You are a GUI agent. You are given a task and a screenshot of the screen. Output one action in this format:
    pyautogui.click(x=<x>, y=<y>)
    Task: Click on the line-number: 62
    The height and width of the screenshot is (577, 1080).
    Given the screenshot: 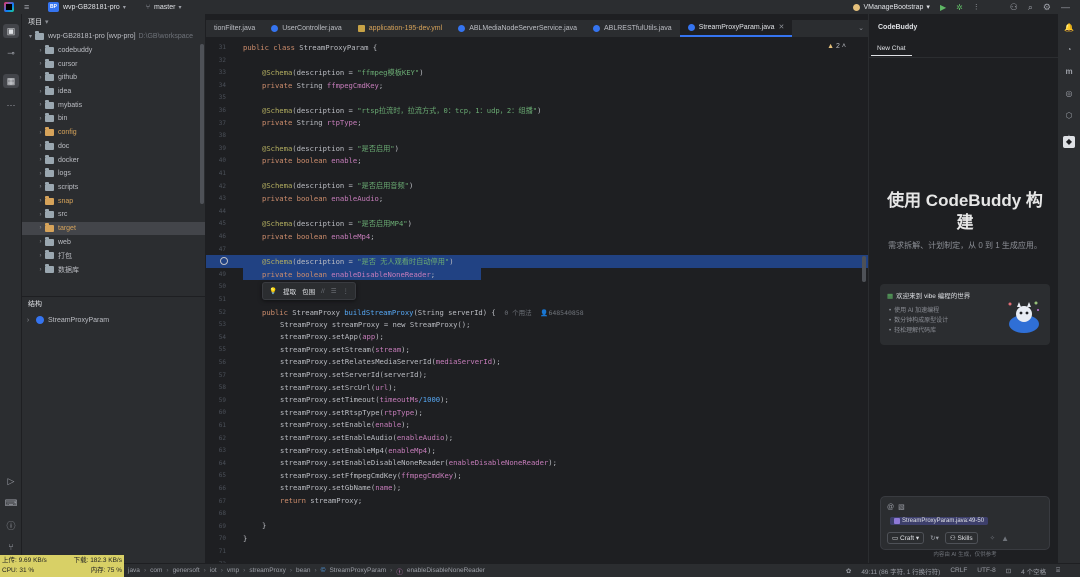 What is the action you would take?
    pyautogui.click(x=222, y=438)
    